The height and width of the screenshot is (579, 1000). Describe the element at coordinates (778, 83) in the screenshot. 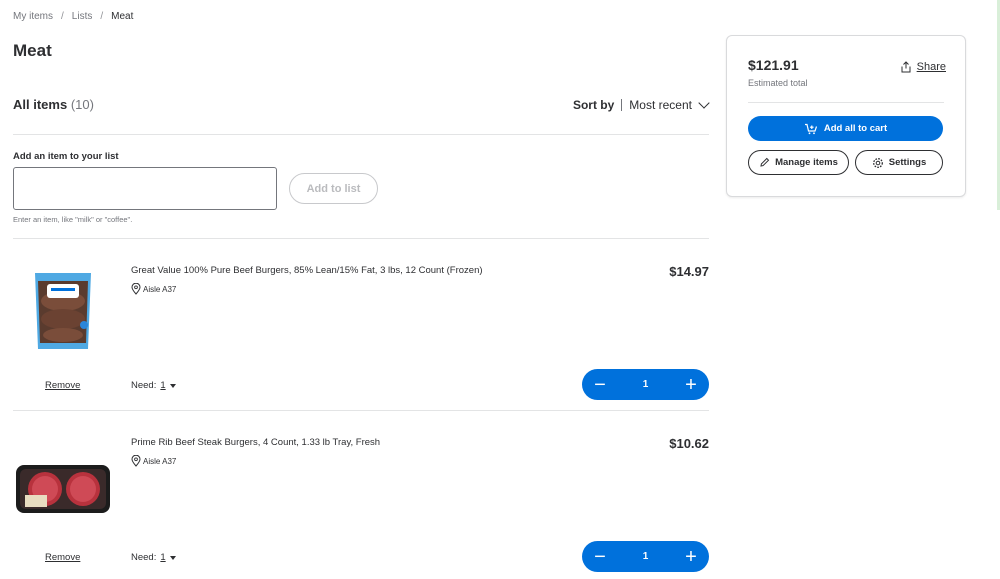

I see `estimated-total-label: Estimated total` at that location.